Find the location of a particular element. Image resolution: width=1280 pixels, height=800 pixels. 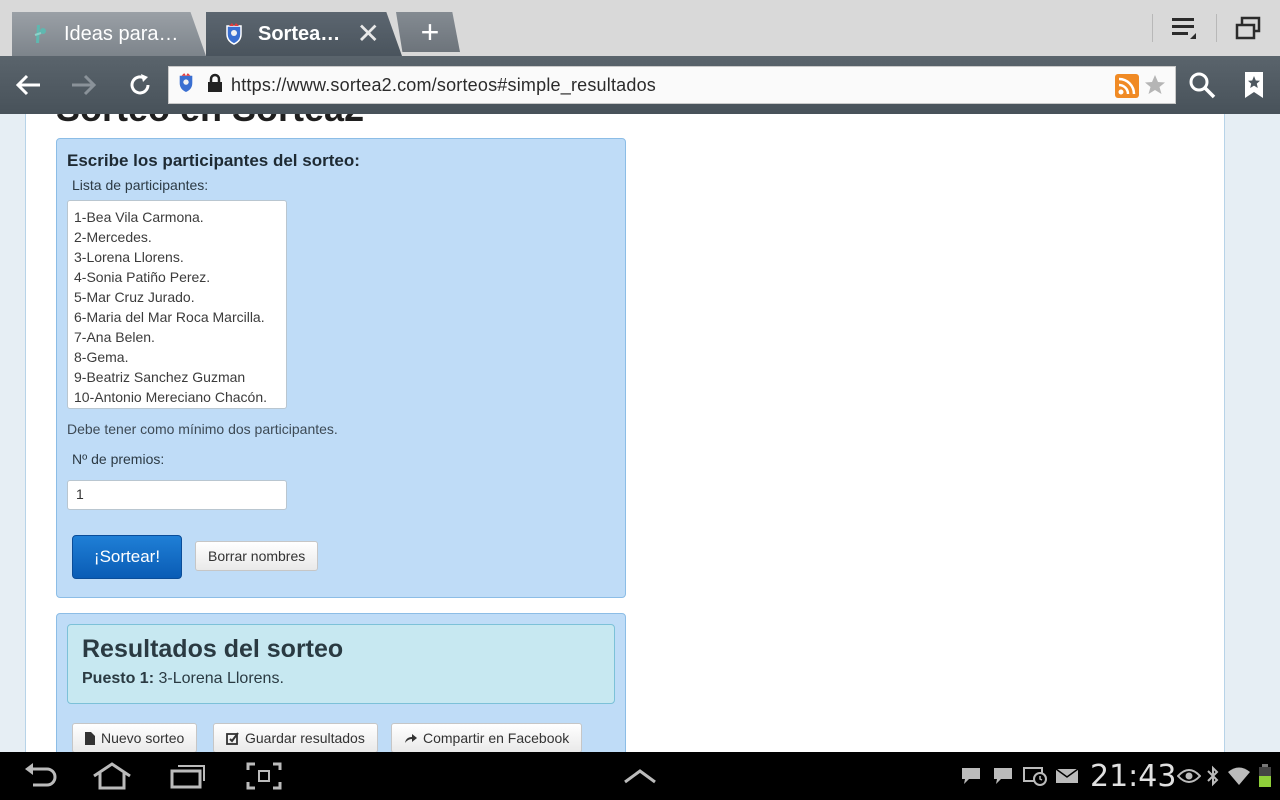

pinterest-like-icon is located at coordinates (40, 34).